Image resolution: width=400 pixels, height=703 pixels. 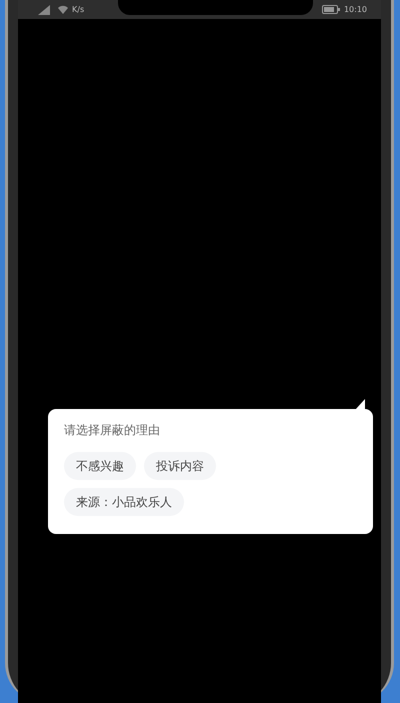 I want to click on clock-time: 10:10, so click(x=355, y=10).